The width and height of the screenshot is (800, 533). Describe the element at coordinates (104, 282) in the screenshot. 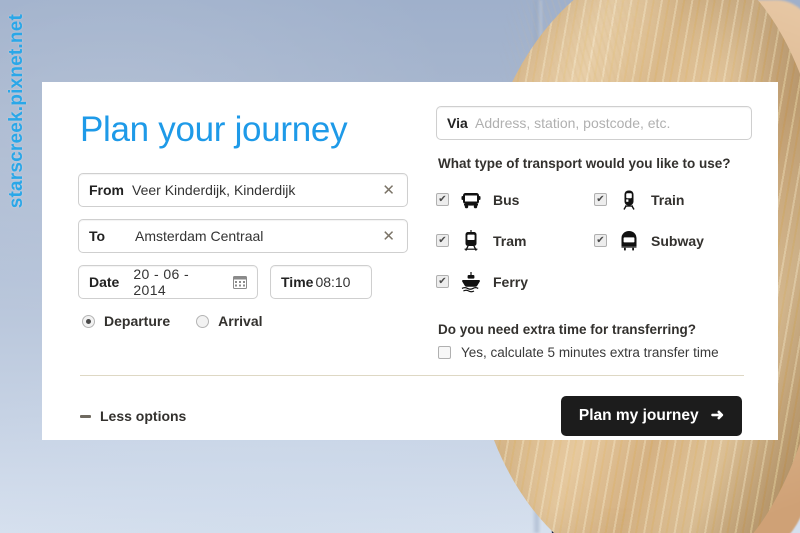

I see `date-label: Date` at that location.